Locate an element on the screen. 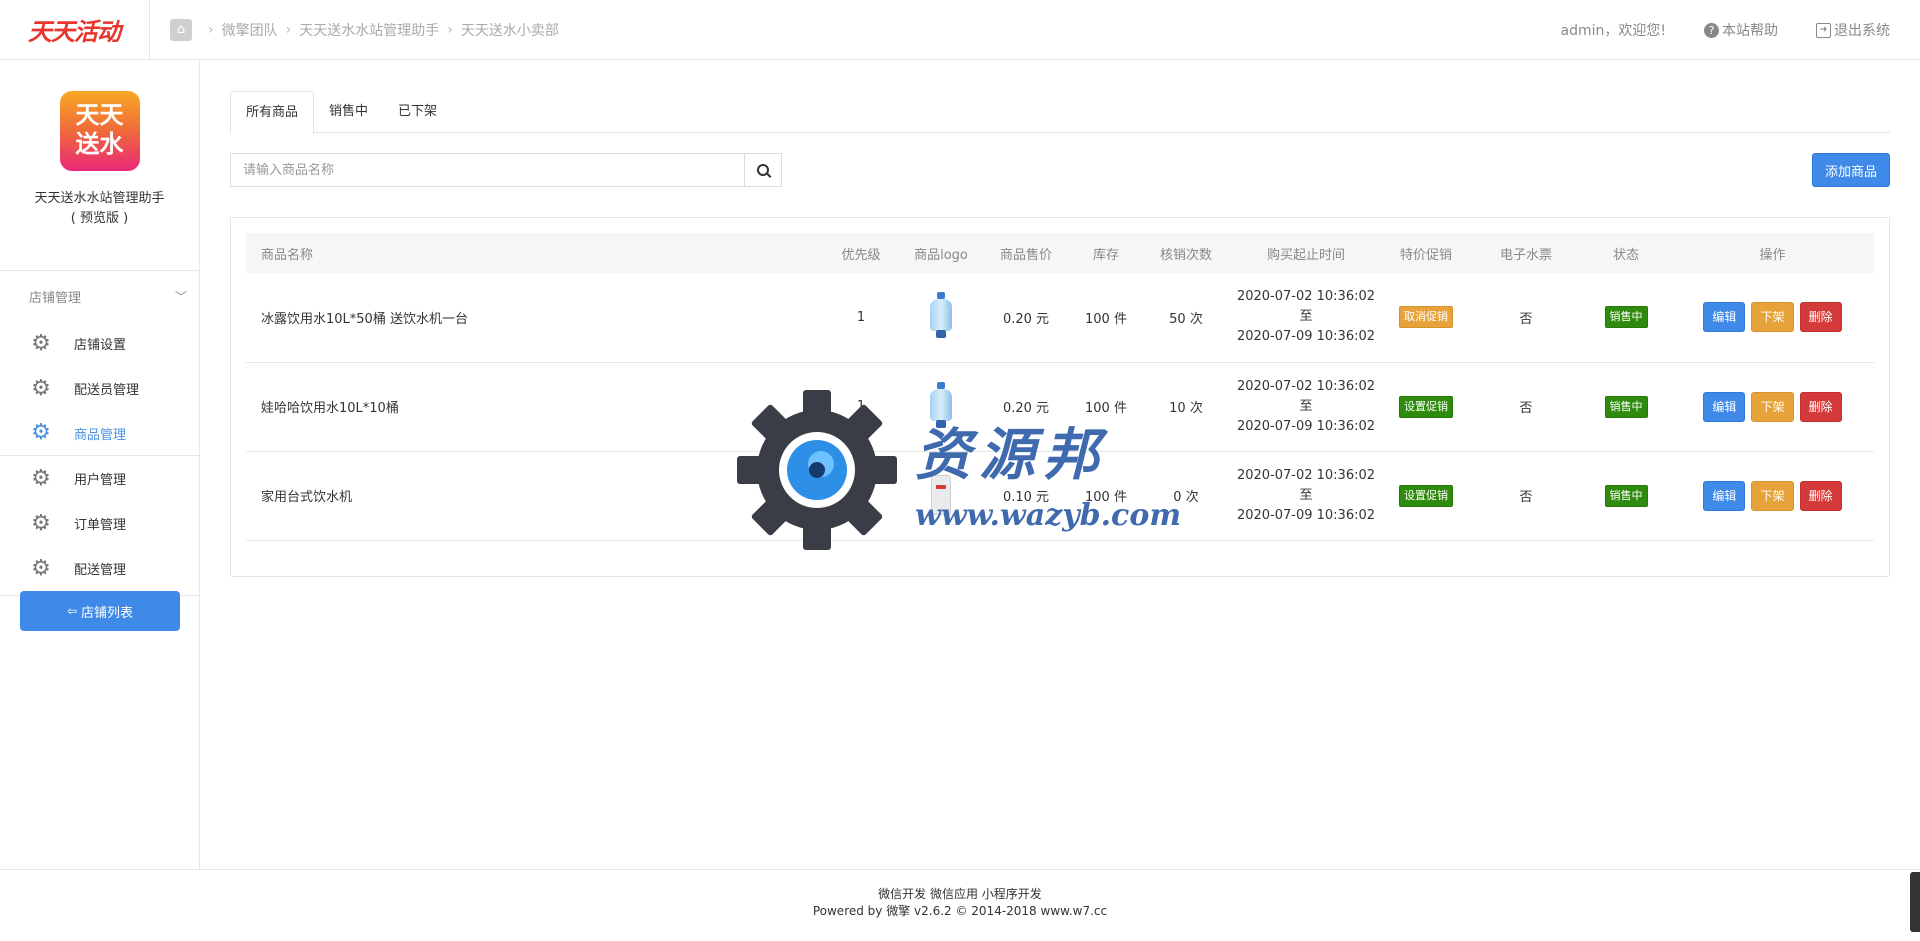 This screenshot has height=941, width=1920. breadcrumb-item: 天天送水水站管理助手 is located at coordinates (369, 30).